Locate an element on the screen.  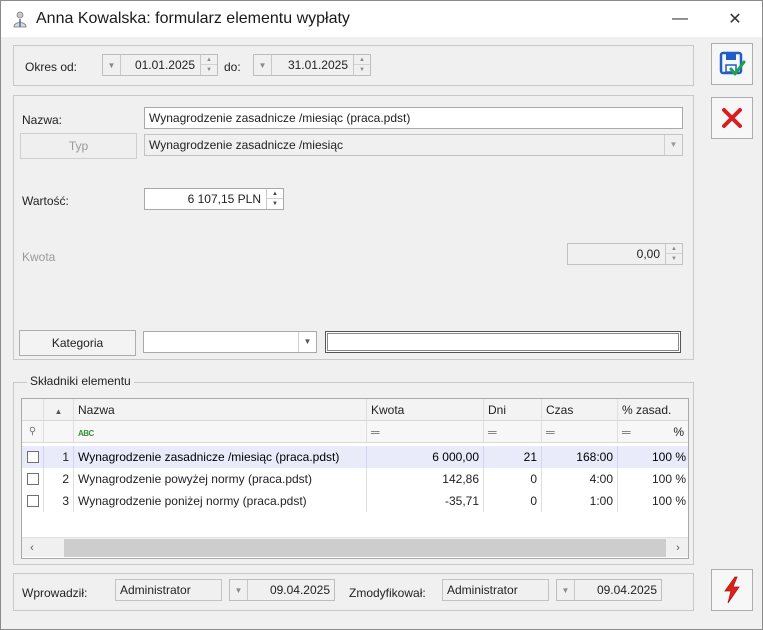
type-select-value: Wynagrodzenie zasadnicze /miesiąc is located at coordinates (246, 145).